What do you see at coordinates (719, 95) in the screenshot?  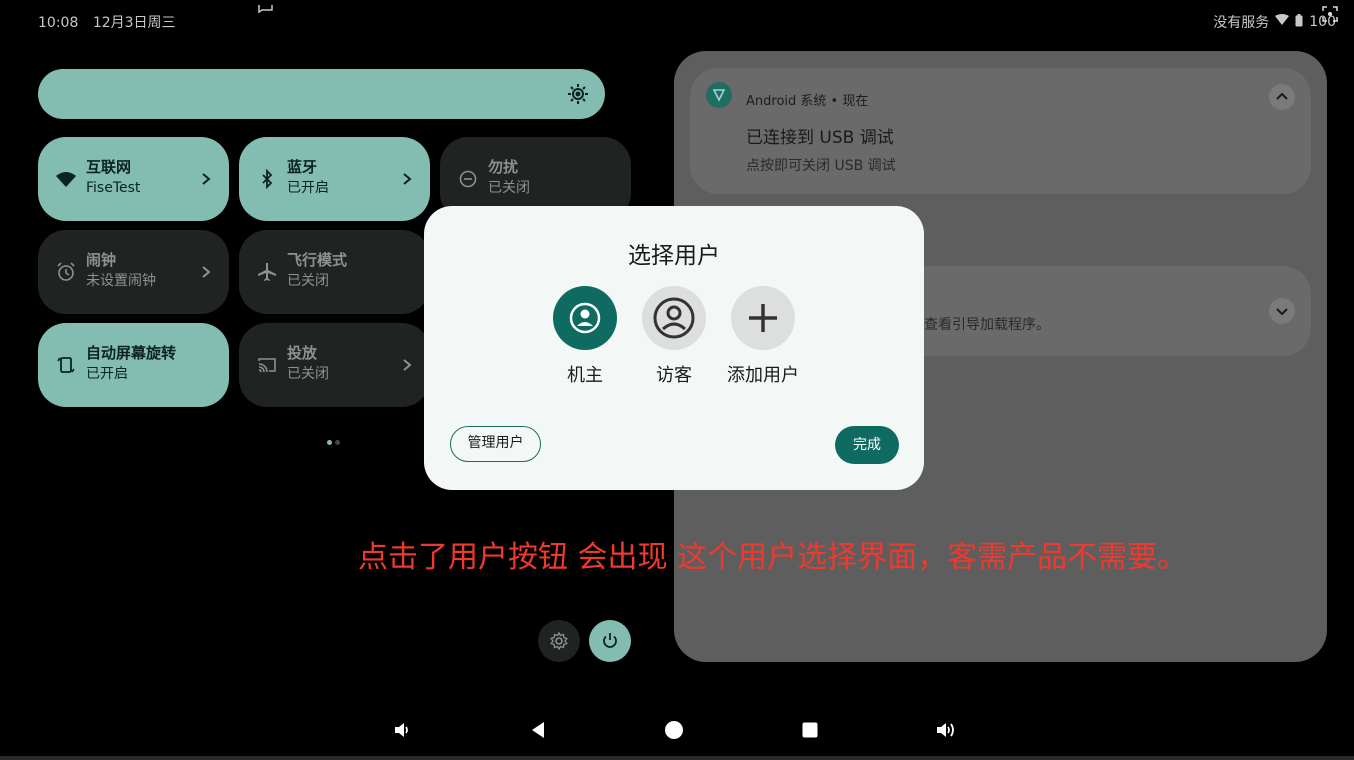 I see `android-system-icon` at bounding box center [719, 95].